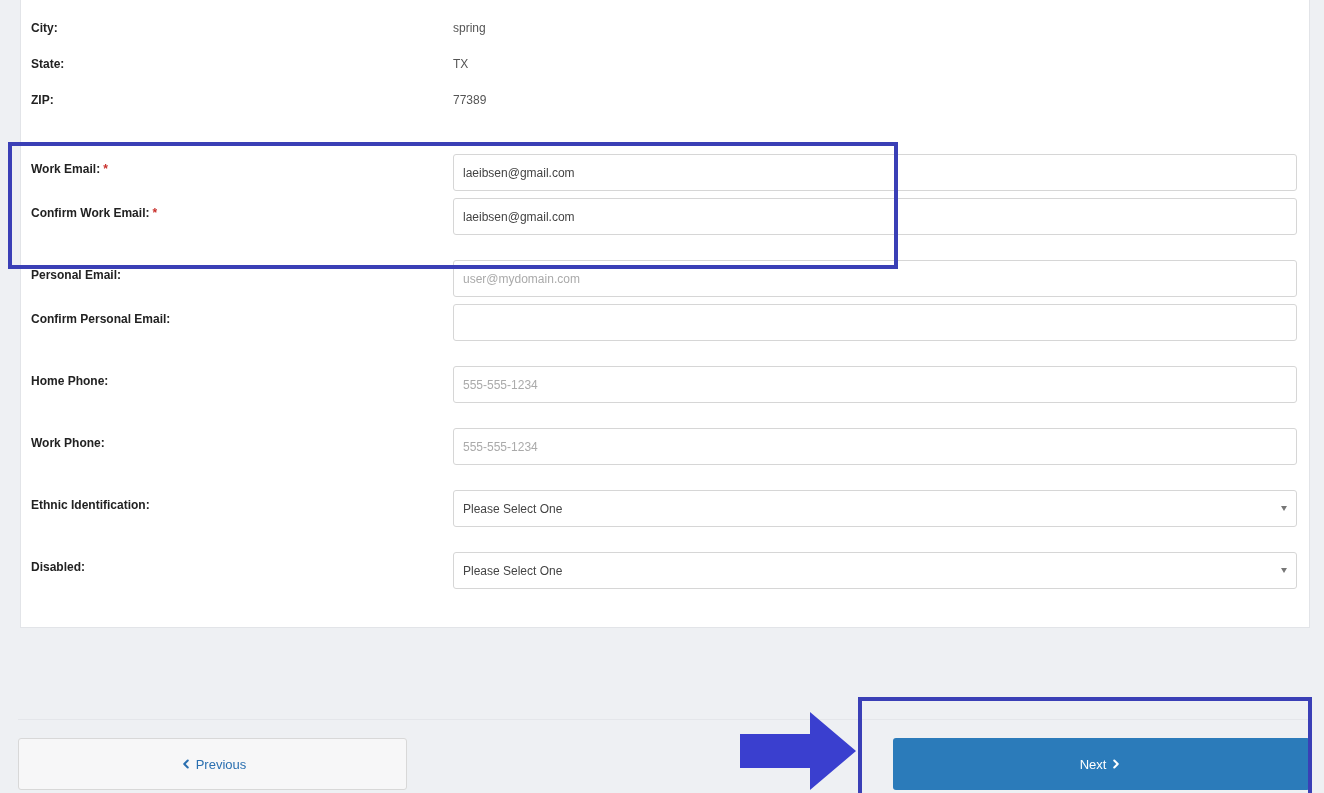 This screenshot has height=793, width=1324. What do you see at coordinates (77, 274) in the screenshot?
I see `field-label: Personal Email:` at bounding box center [77, 274].